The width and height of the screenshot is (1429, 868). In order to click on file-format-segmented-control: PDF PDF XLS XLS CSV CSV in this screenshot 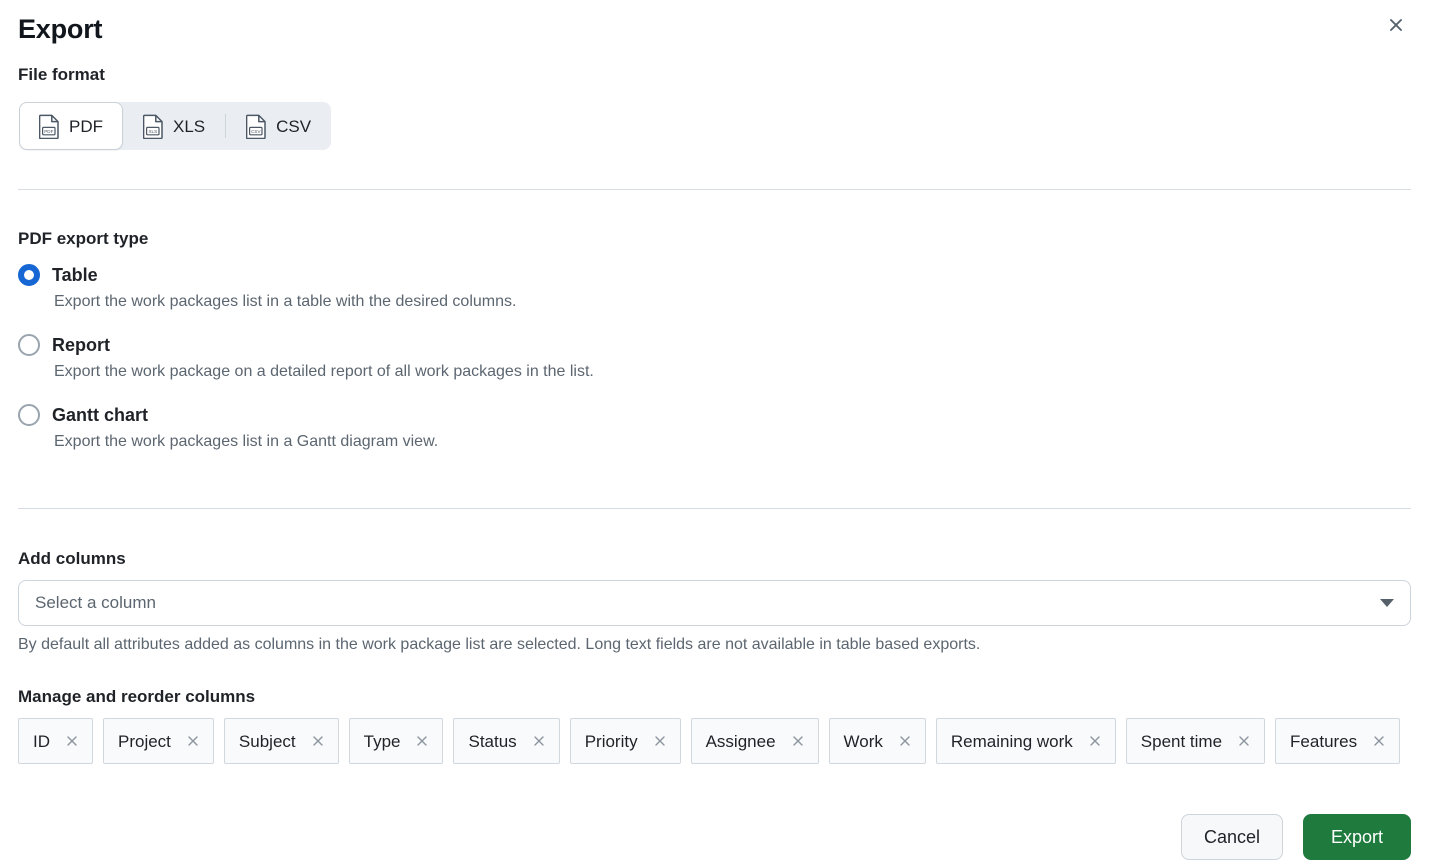, I will do `click(175, 126)`.